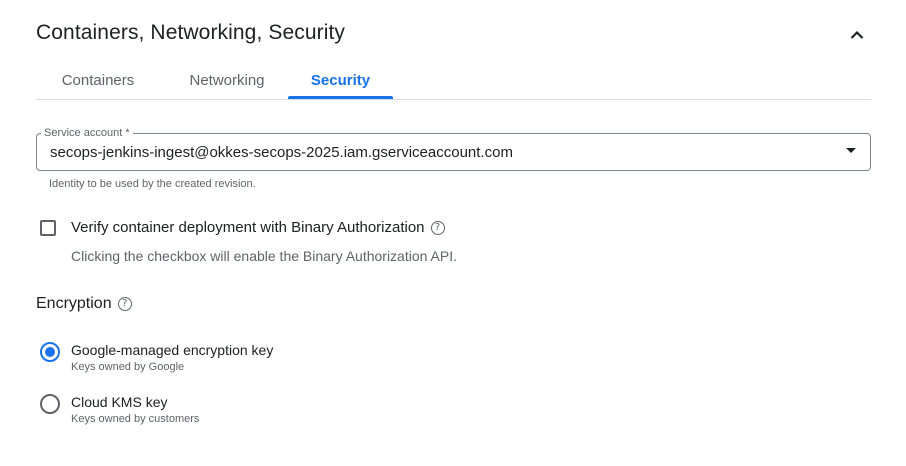  What do you see at coordinates (851, 150) in the screenshot?
I see `dropdown-arrow-icon` at bounding box center [851, 150].